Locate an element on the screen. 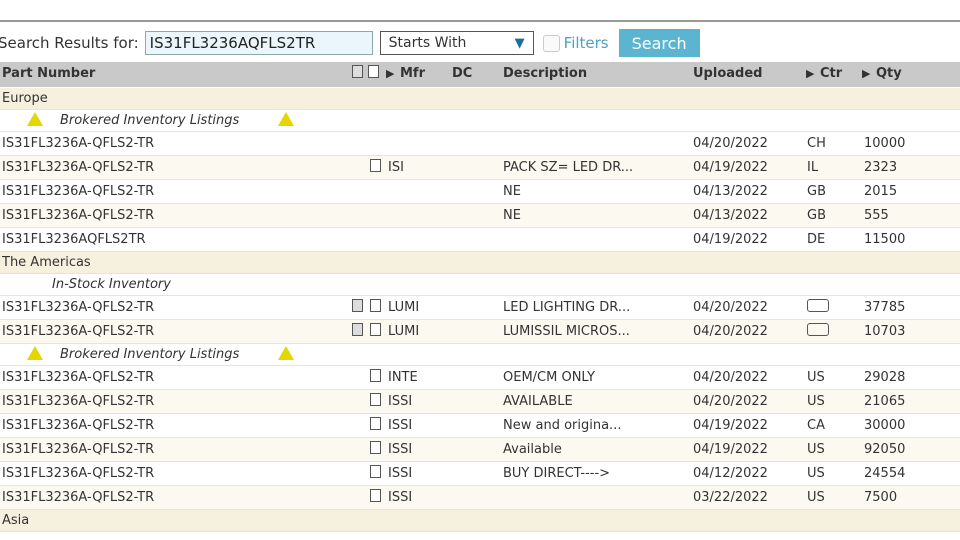 This screenshot has width=960, height=540. region-row: Asia is located at coordinates (480, 521).